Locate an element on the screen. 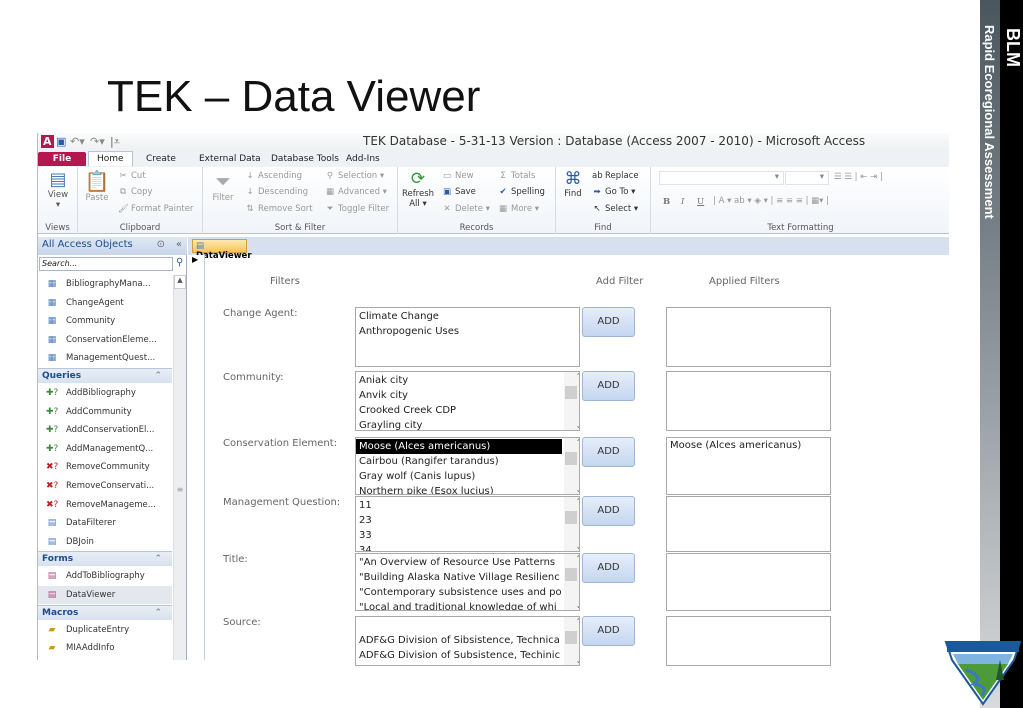 The width and height of the screenshot is (1023, 708). tab-home: Home is located at coordinates (110, 158).